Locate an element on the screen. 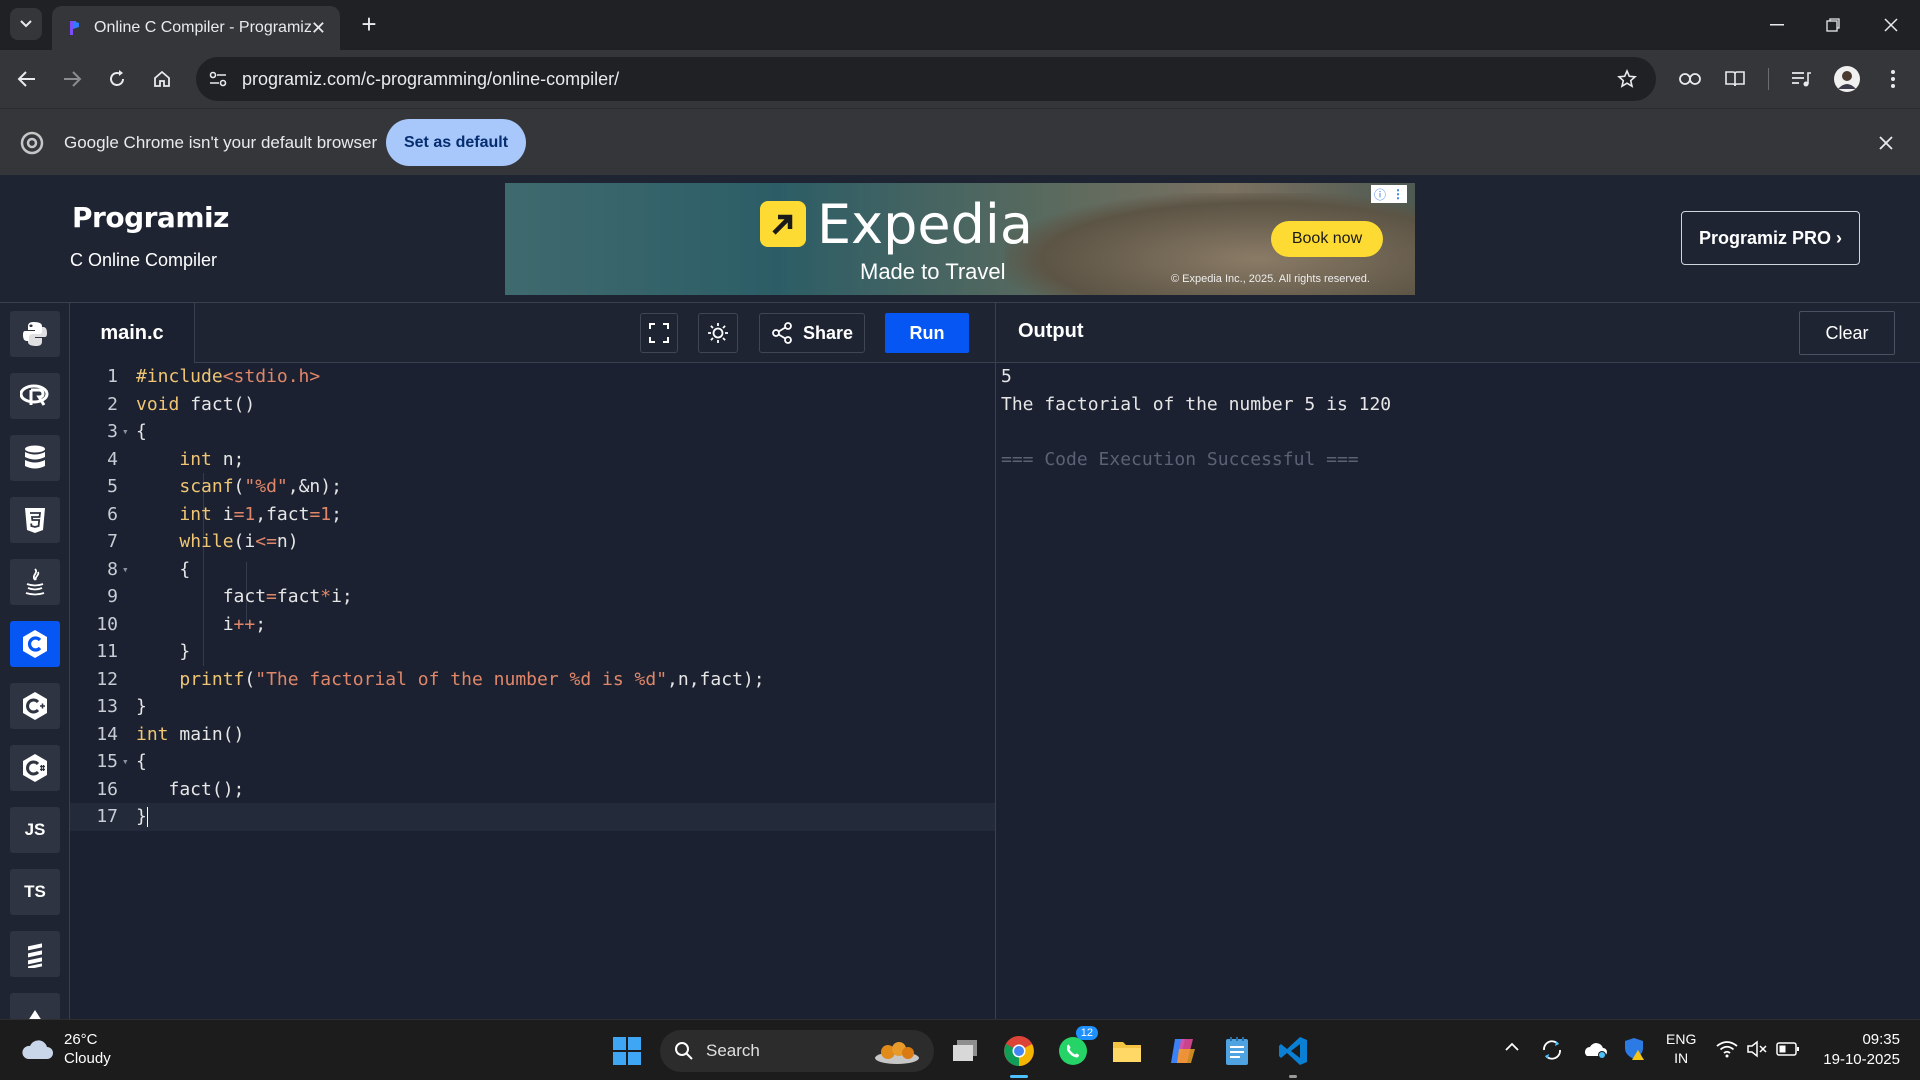 This screenshot has width=1920, height=1080. set-as-default-button: Set as default is located at coordinates (456, 142).